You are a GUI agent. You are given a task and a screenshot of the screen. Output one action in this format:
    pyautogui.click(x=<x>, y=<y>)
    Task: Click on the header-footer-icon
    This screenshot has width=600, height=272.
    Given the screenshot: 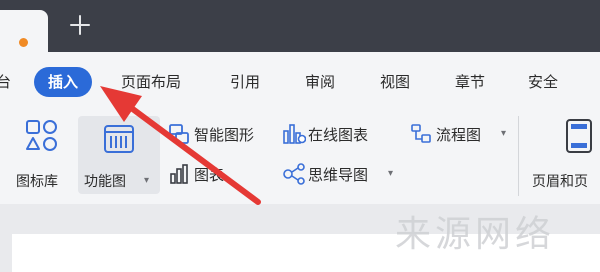 What is the action you would take?
    pyautogui.click(x=579, y=136)
    